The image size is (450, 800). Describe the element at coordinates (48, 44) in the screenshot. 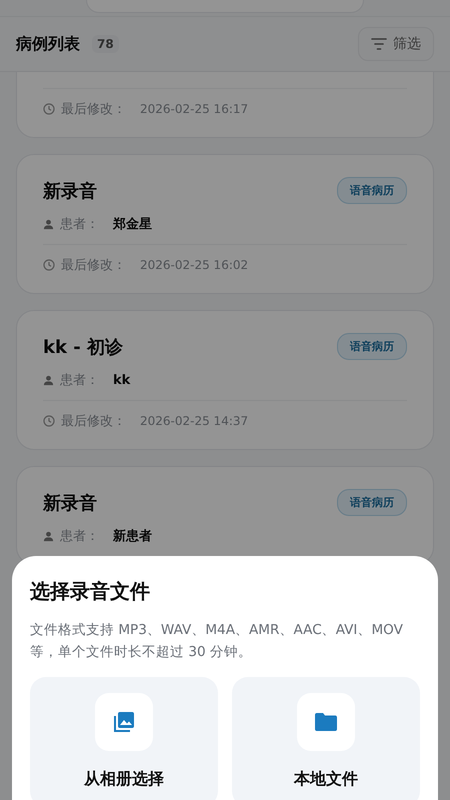

I see `page-title: 病例列表` at that location.